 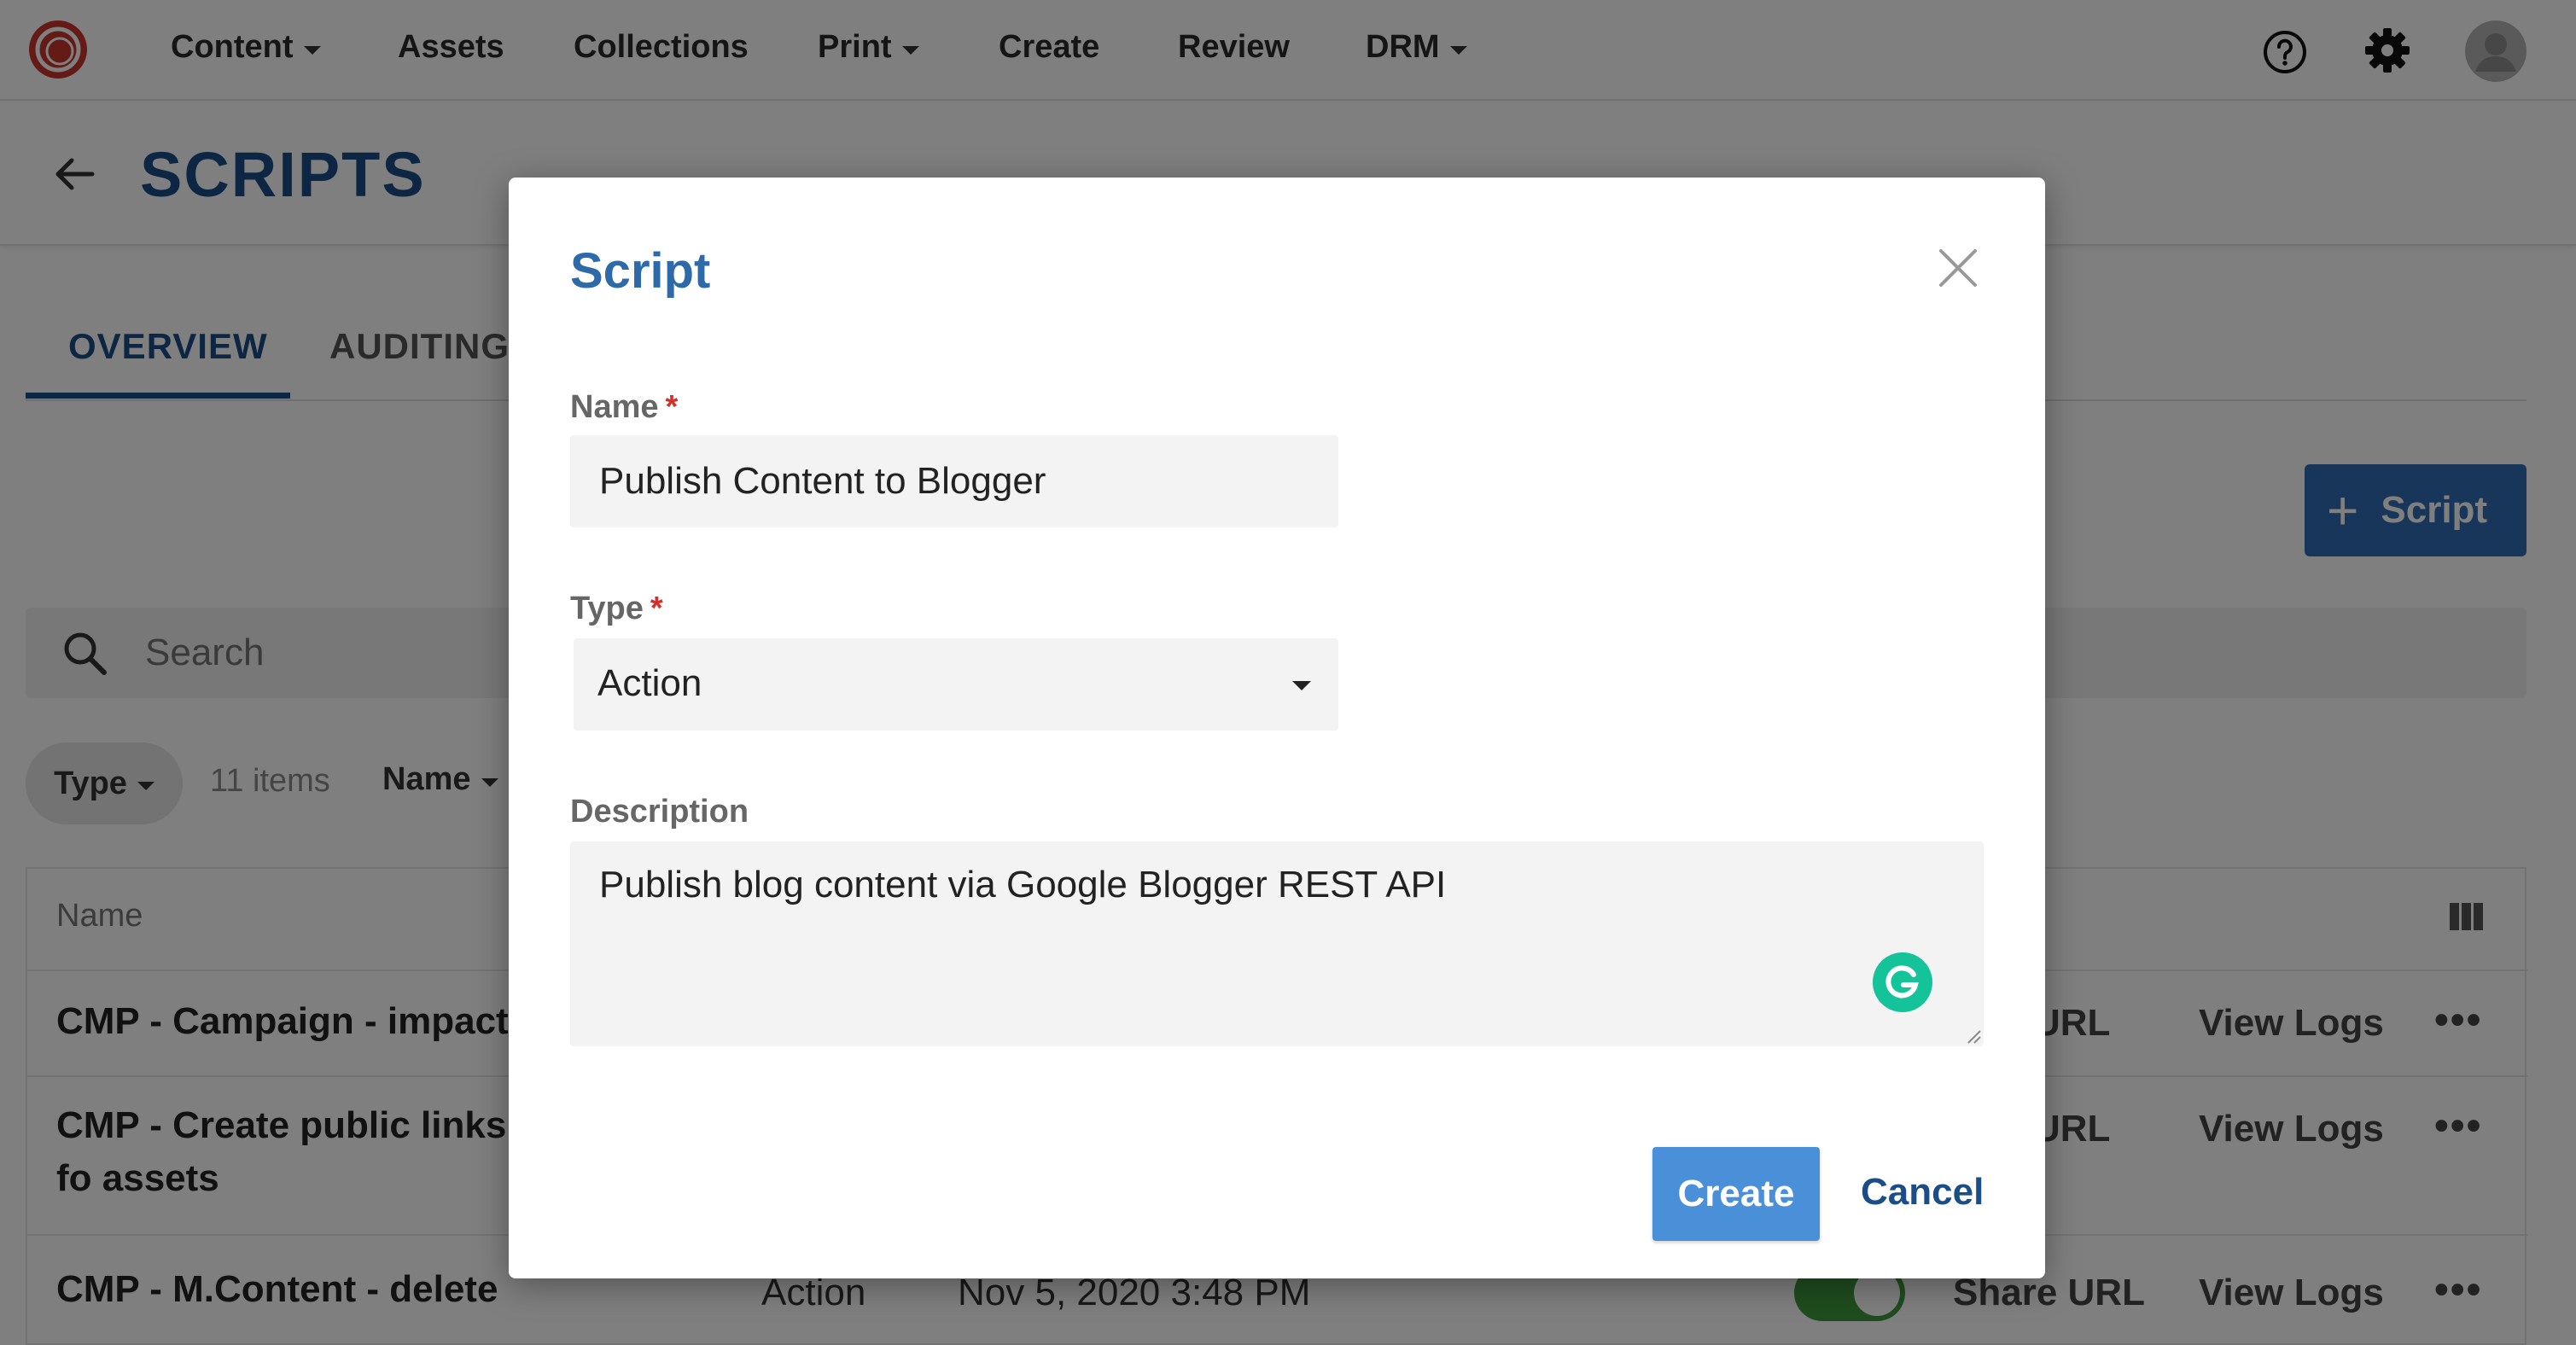 I want to click on close-icon, so click(x=1958, y=268).